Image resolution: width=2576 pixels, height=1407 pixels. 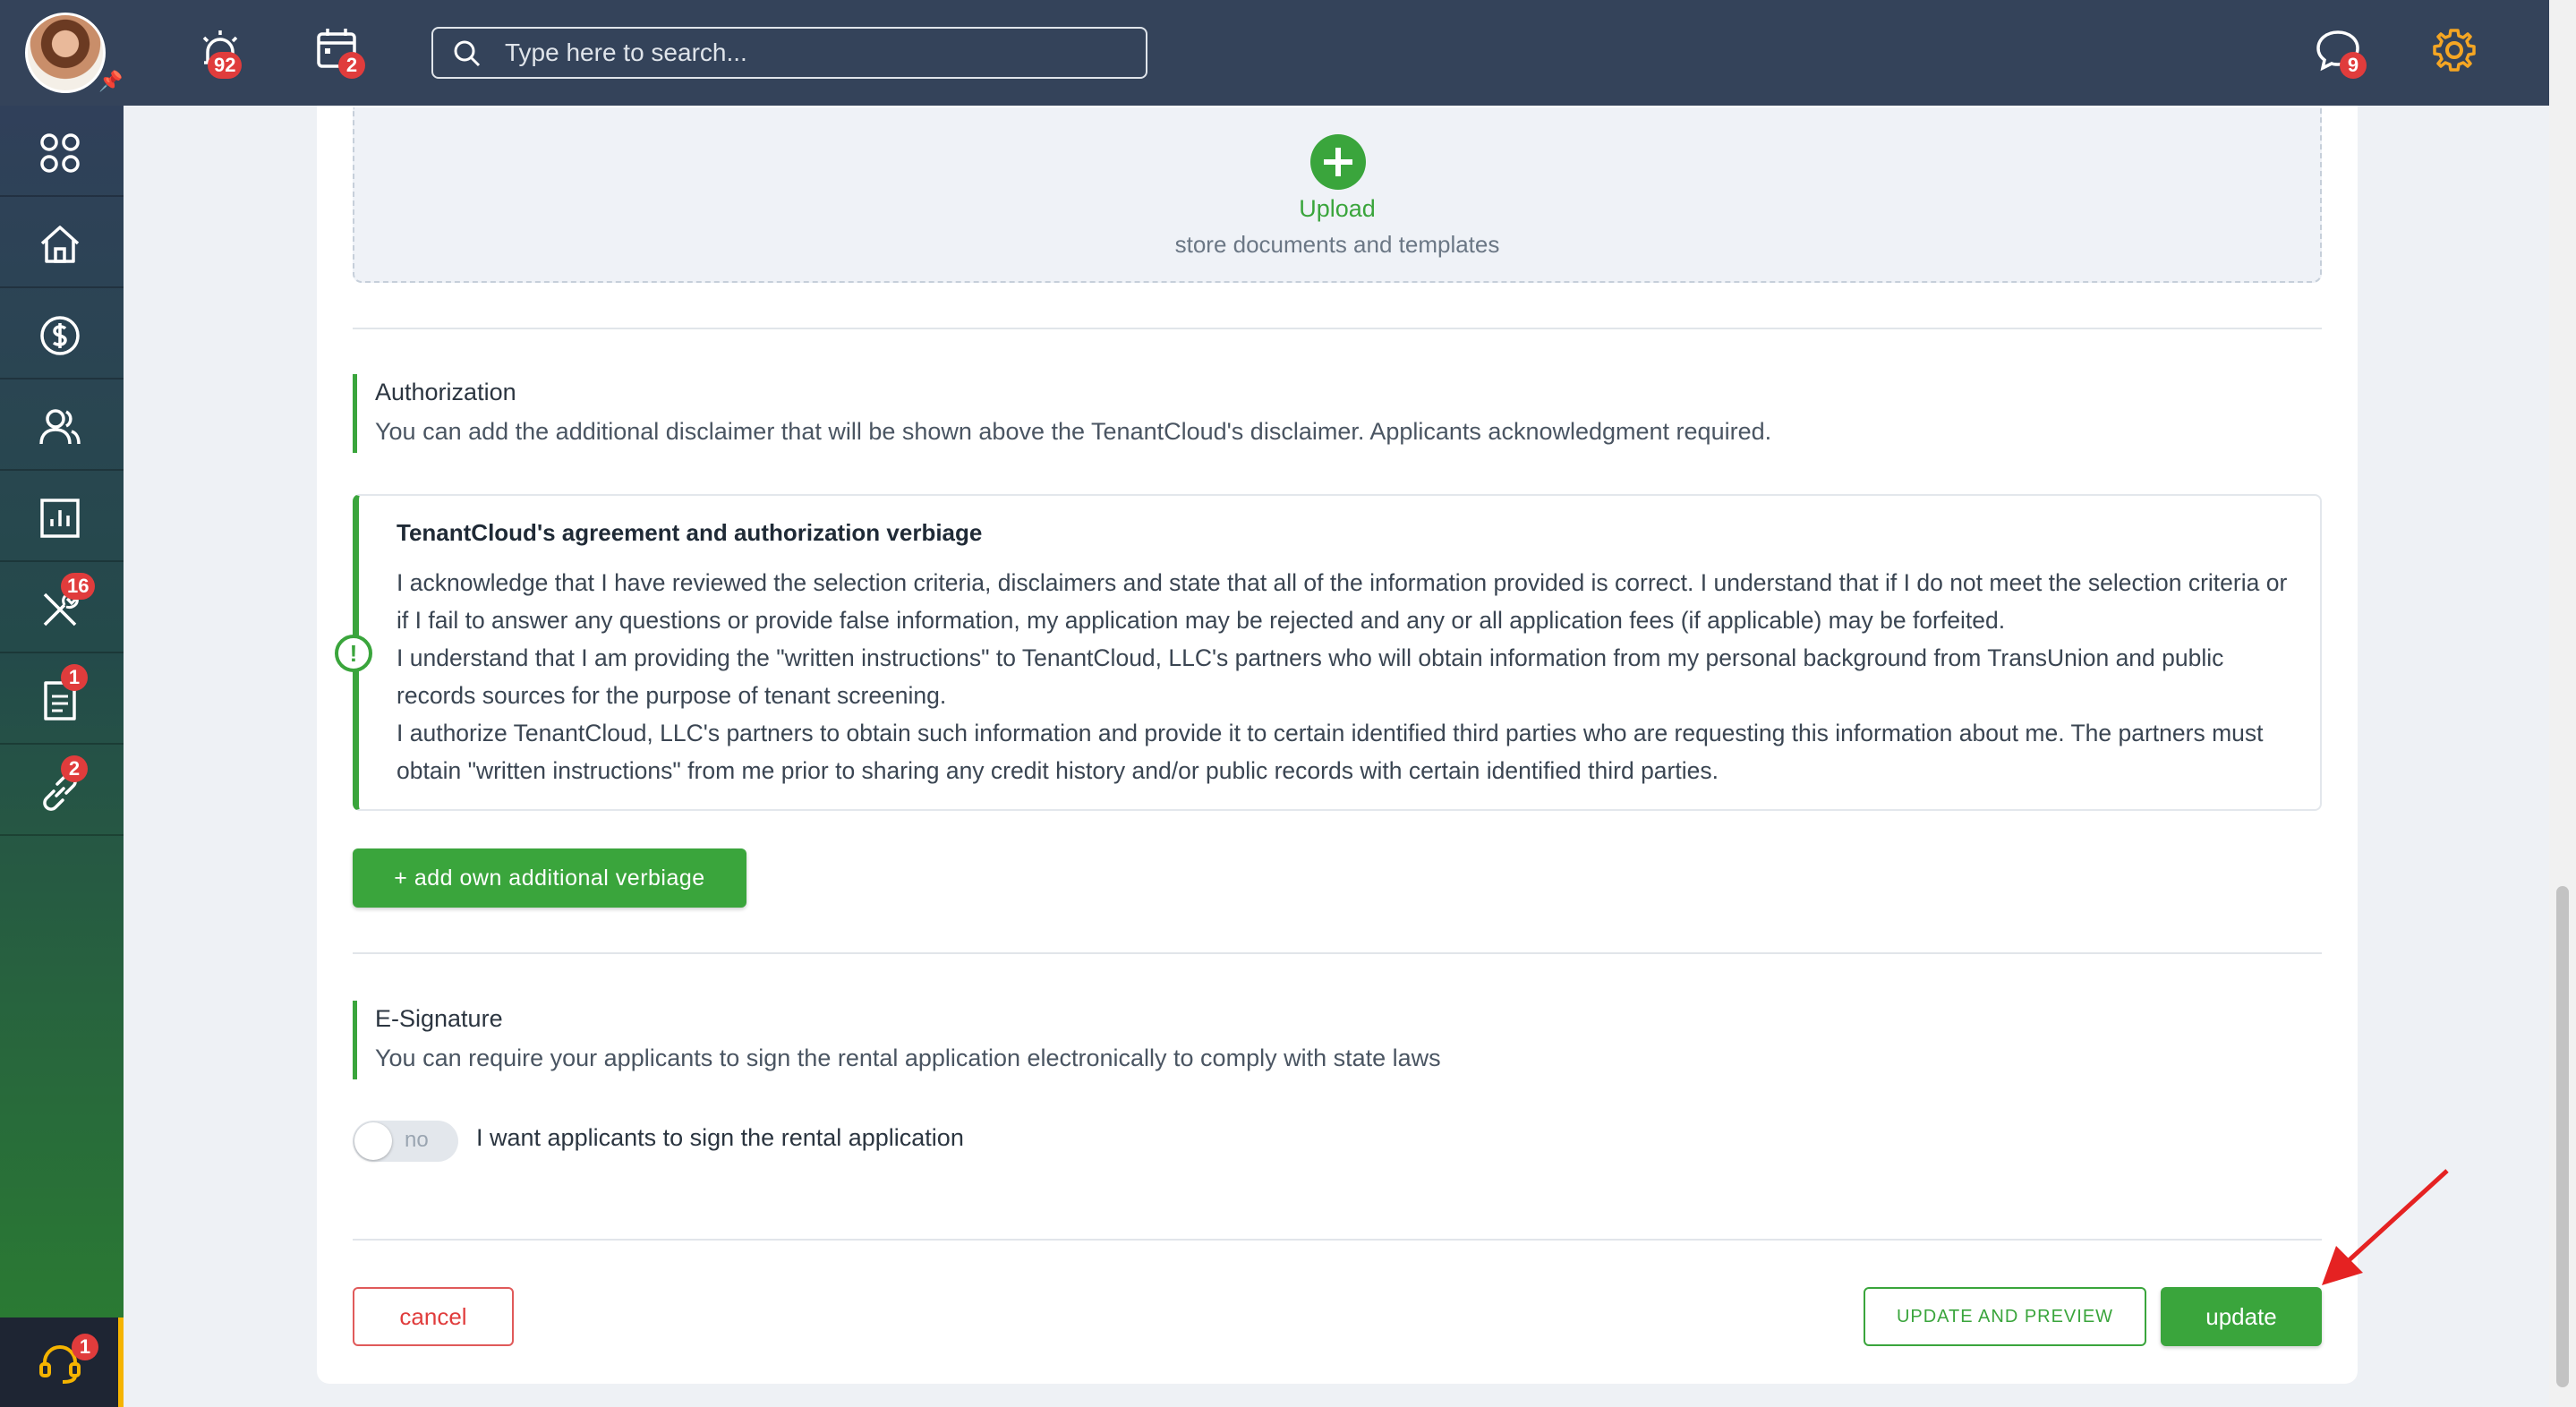 What do you see at coordinates (225, 65) in the screenshot?
I see `alerts-badge: 92` at bounding box center [225, 65].